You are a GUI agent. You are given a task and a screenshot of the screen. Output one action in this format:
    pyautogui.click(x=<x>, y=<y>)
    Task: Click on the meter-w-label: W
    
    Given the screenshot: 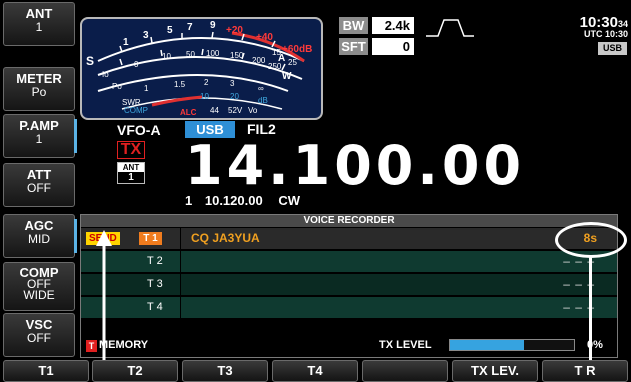 What is the action you would take?
    pyautogui.click(x=287, y=76)
    